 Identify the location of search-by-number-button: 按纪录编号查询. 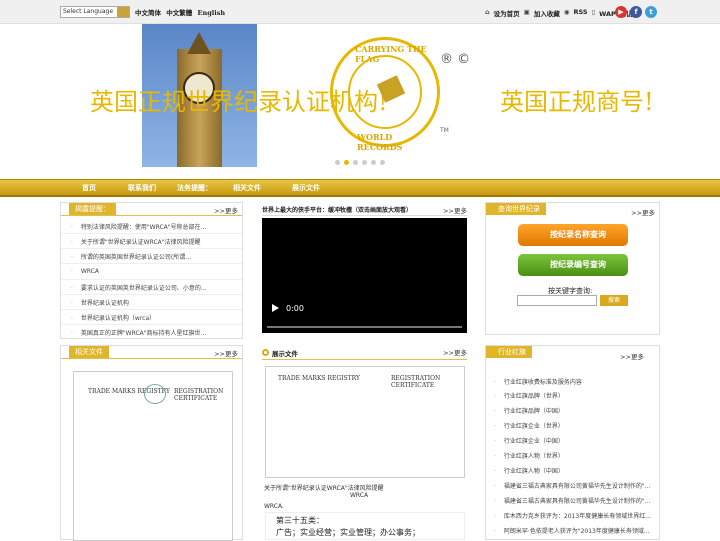
(573, 265).